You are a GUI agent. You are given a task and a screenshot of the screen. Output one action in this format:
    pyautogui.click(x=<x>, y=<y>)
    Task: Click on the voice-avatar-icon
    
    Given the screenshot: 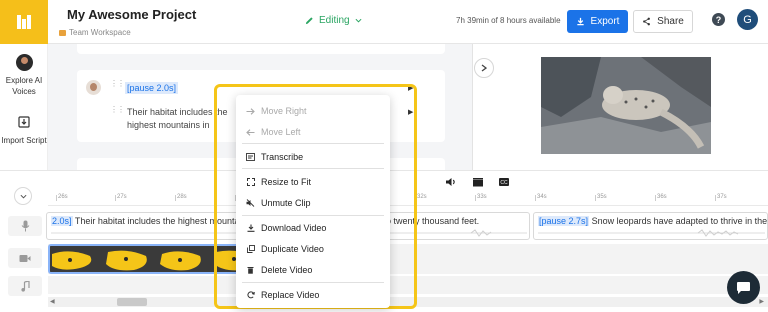 What is the action you would take?
    pyautogui.click(x=24, y=62)
    